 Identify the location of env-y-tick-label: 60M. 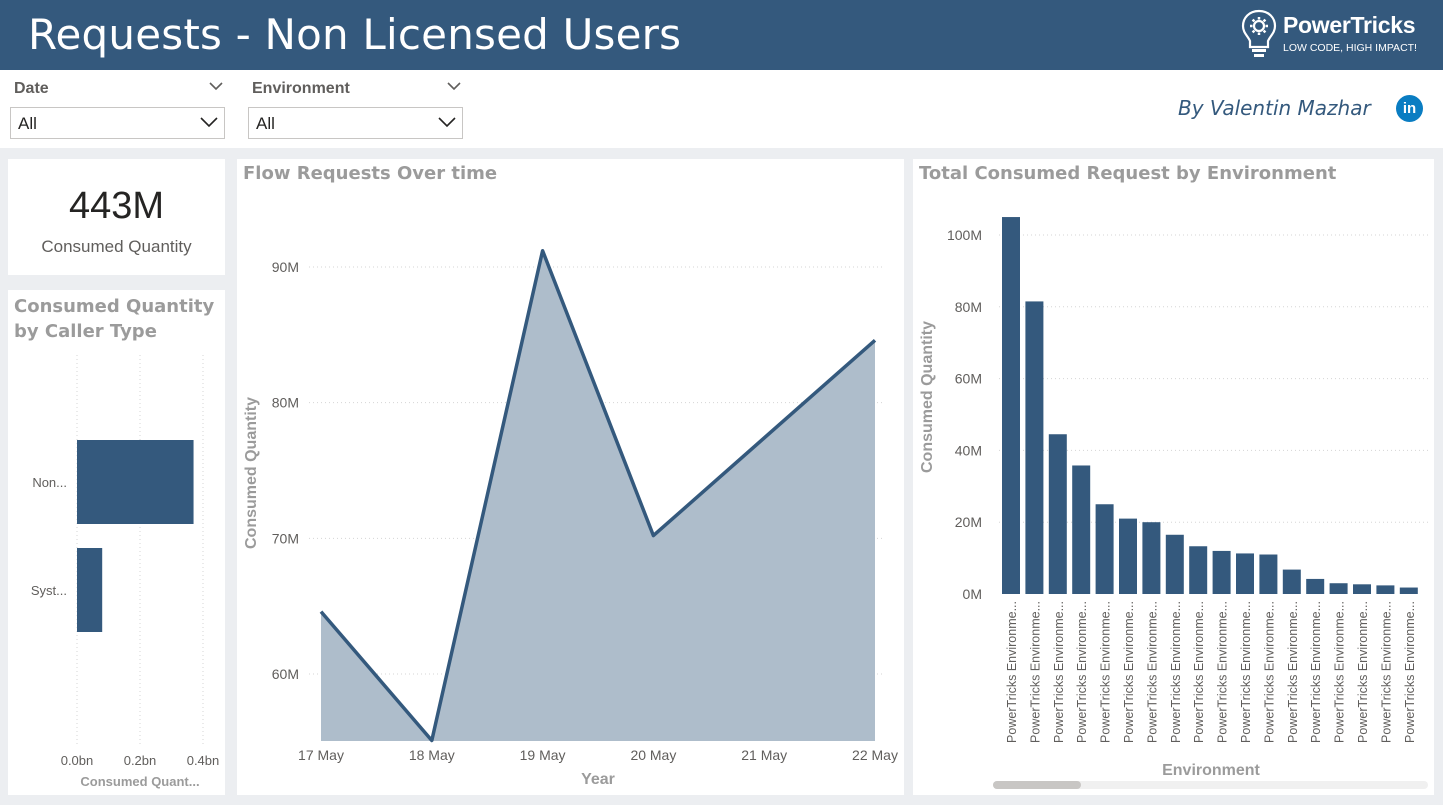
(968, 379).